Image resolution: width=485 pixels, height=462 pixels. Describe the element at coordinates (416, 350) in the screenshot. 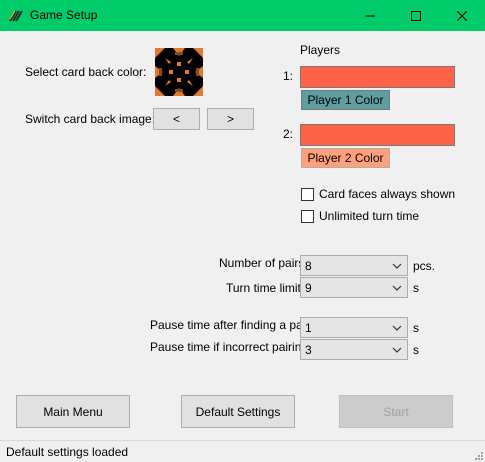

I see `pause-incorrect-unit: s` at that location.